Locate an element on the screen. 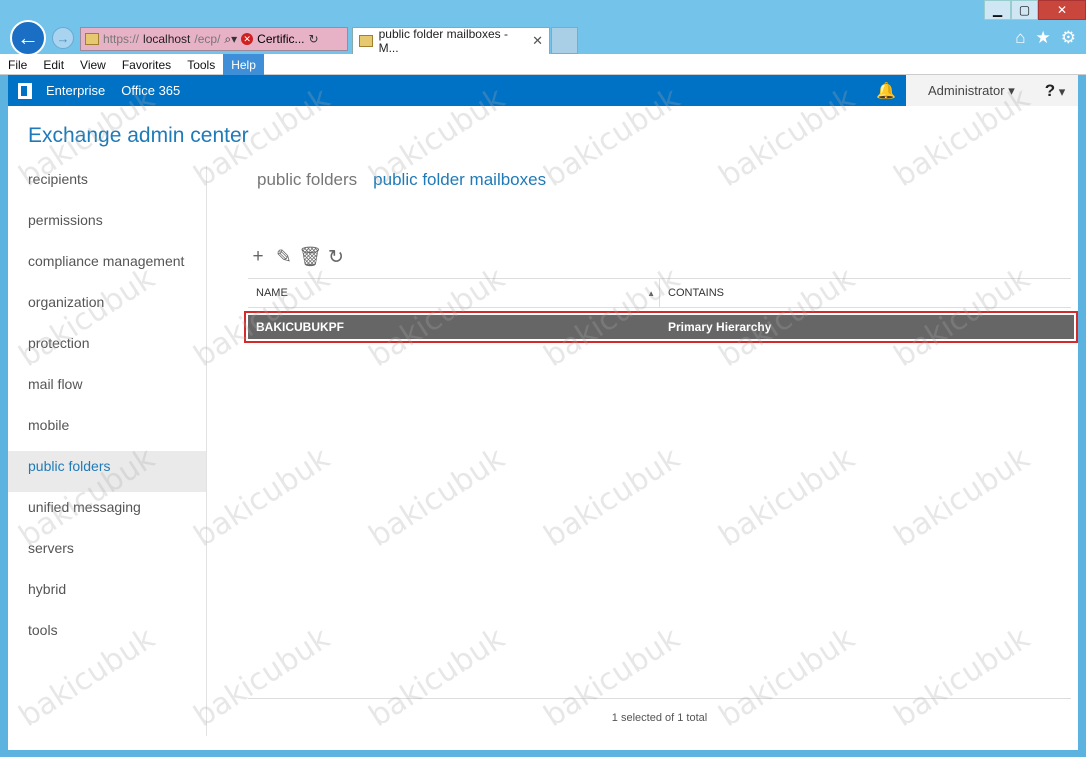  table-row: BAKICUBUKPF Primary Hierarchy is located at coordinates (661, 327).